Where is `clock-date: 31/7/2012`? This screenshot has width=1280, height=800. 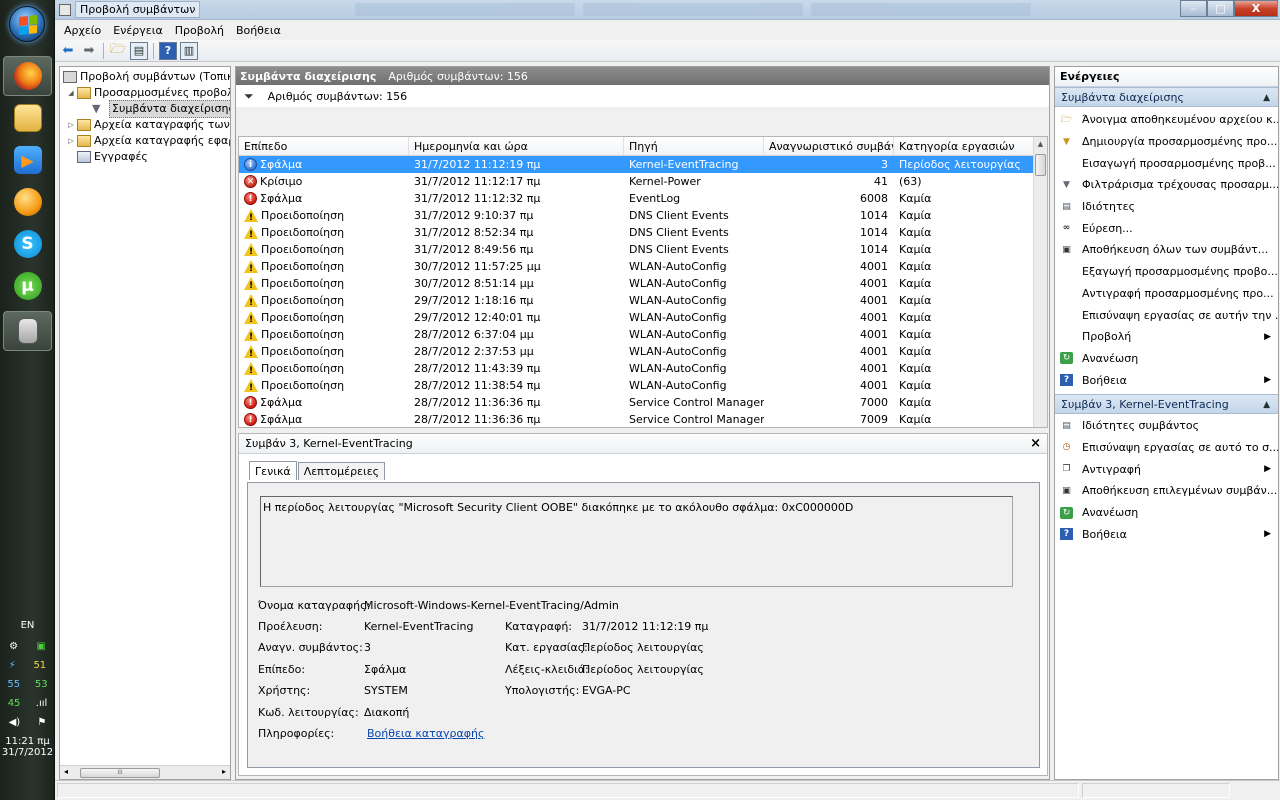
clock-date: 31/7/2012 is located at coordinates (27, 752).